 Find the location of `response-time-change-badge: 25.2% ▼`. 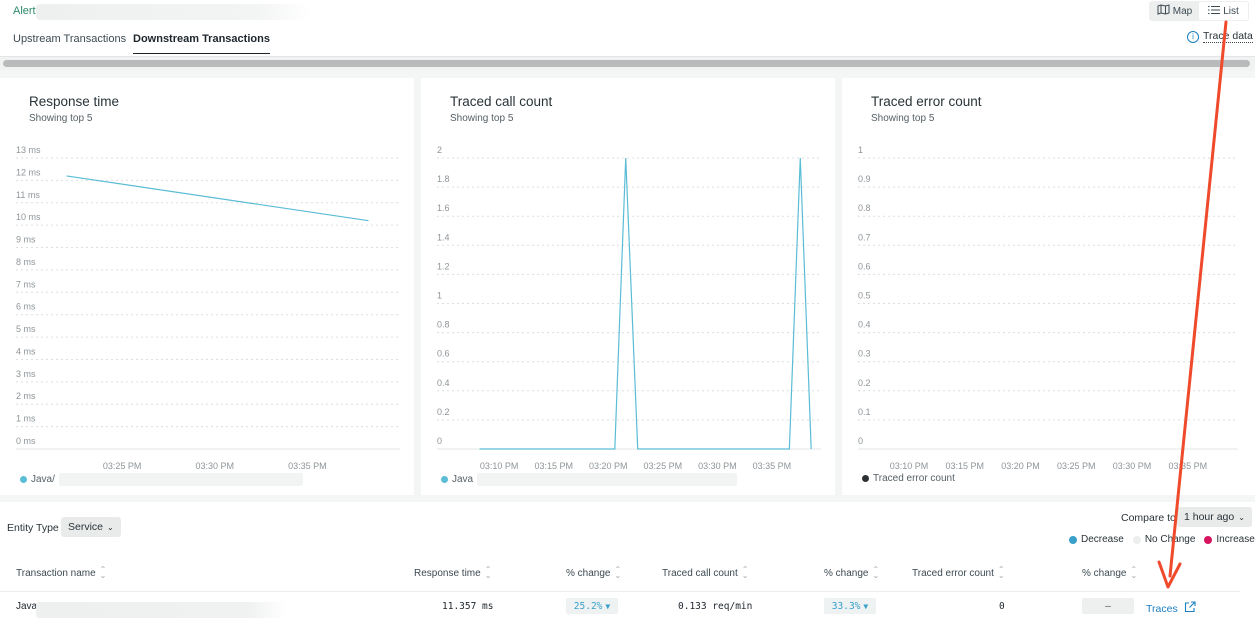

response-time-change-badge: 25.2% ▼ is located at coordinates (592, 606).